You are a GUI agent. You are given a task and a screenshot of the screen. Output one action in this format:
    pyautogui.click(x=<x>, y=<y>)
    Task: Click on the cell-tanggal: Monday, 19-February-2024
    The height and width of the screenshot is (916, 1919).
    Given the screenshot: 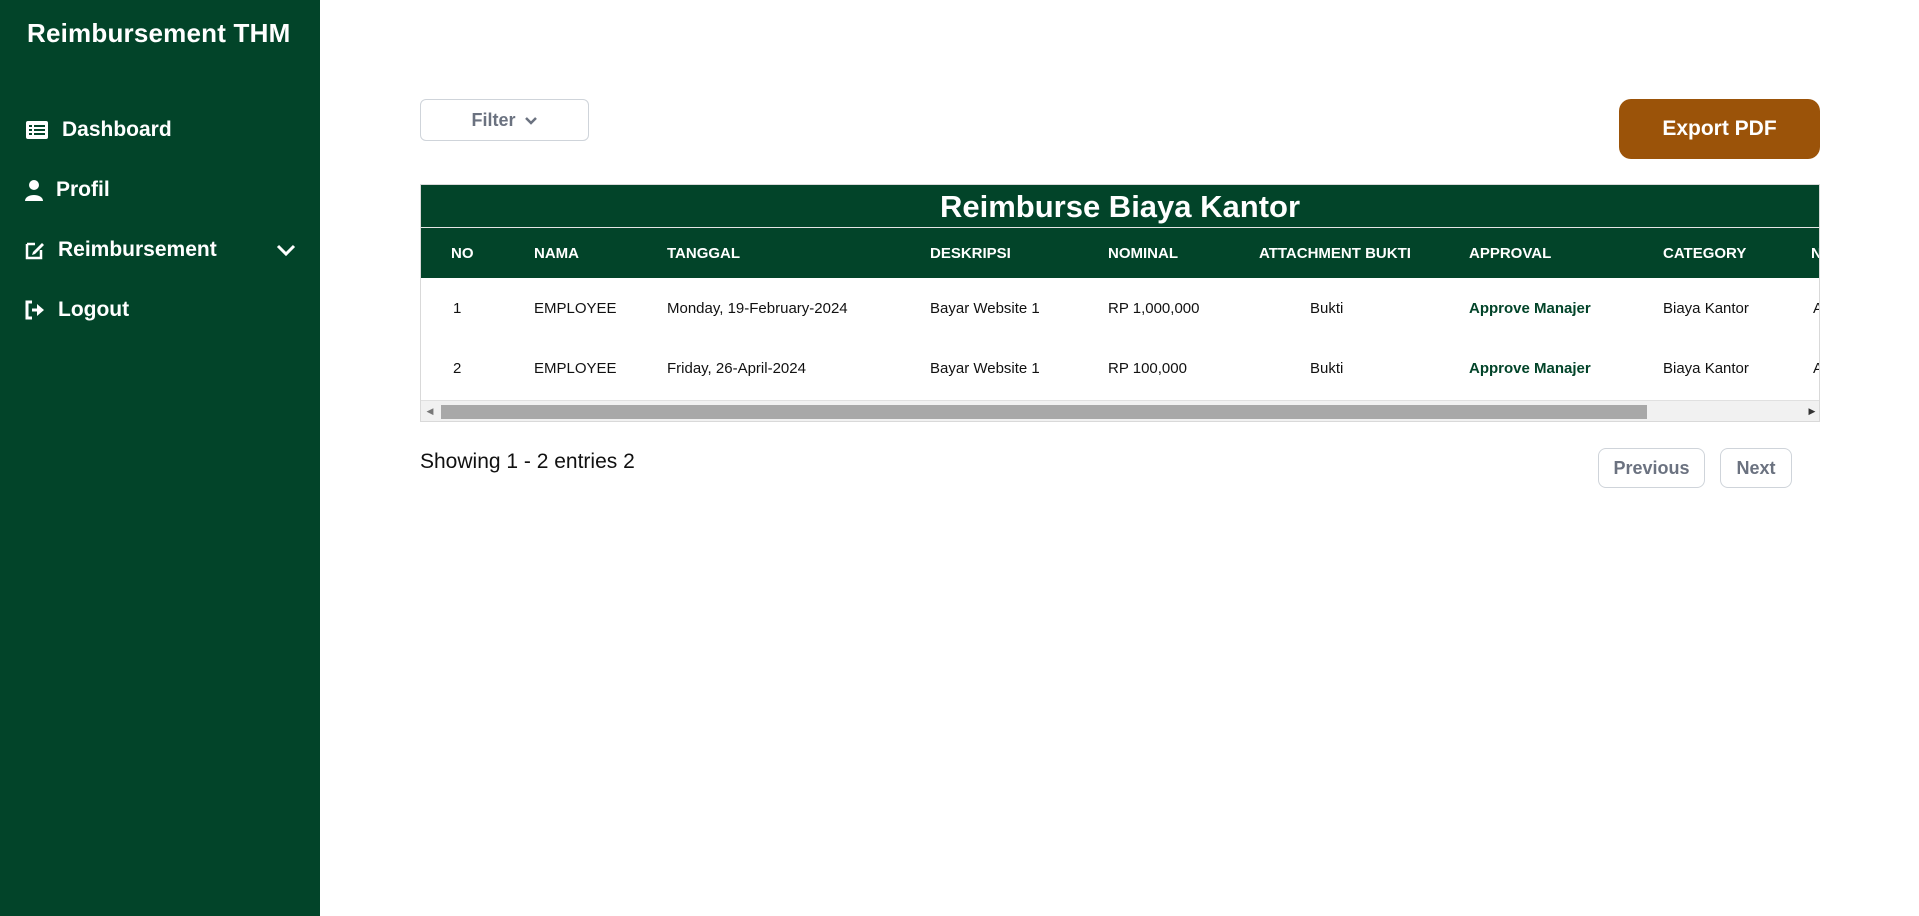 What is the action you would take?
    pyautogui.click(x=757, y=308)
    